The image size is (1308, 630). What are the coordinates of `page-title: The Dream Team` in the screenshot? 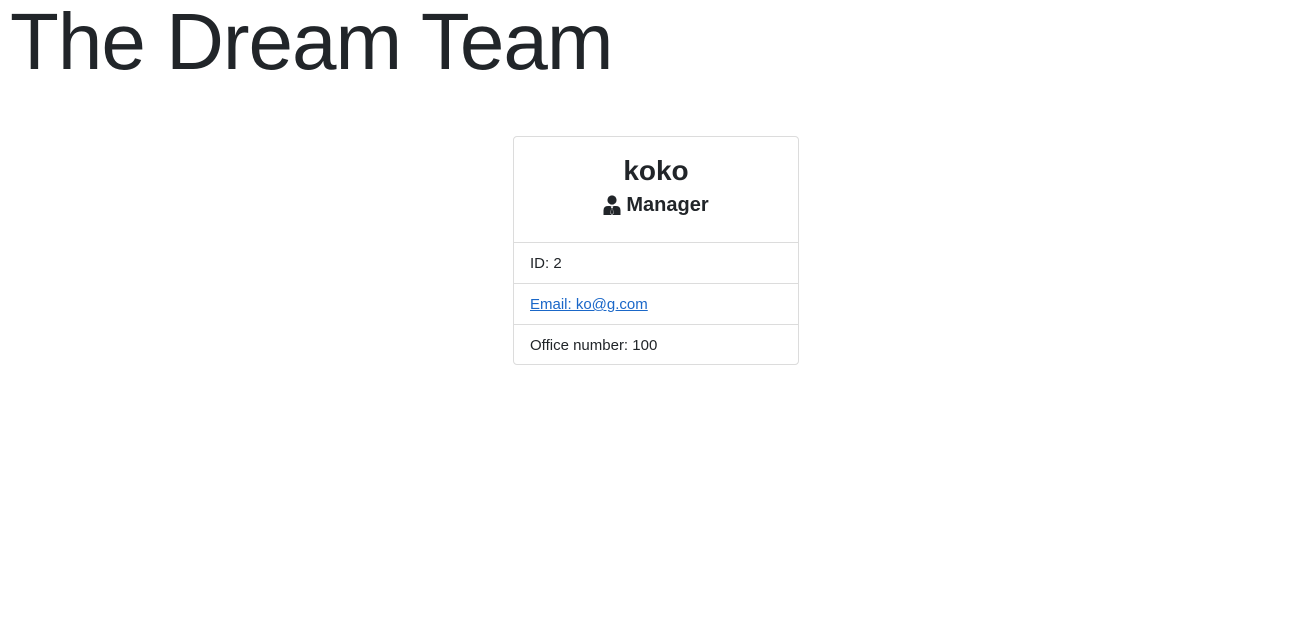 It's located at (312, 43).